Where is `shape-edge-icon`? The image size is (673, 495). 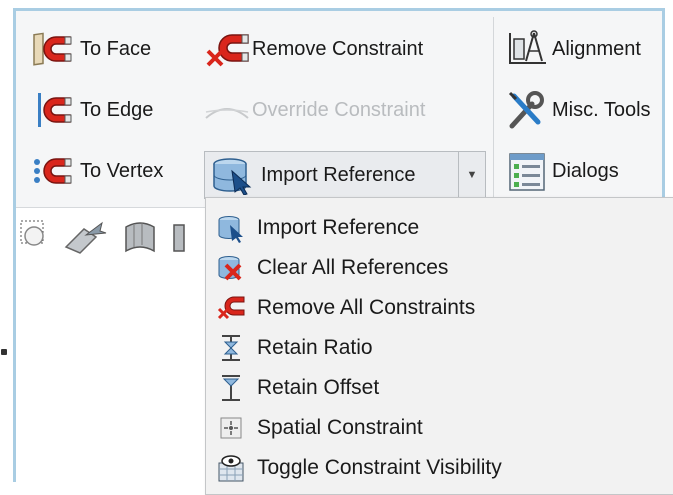
shape-edge-icon is located at coordinates (179, 239).